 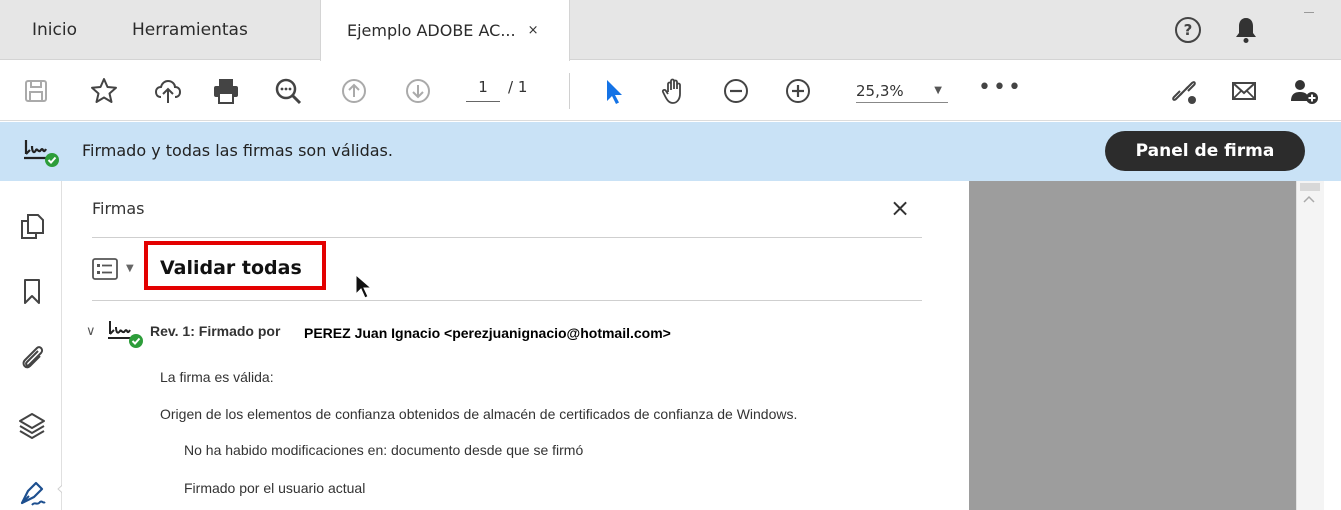 I want to click on signature-status-text: Firmado y todas las firmas son válidas., so click(x=237, y=150).